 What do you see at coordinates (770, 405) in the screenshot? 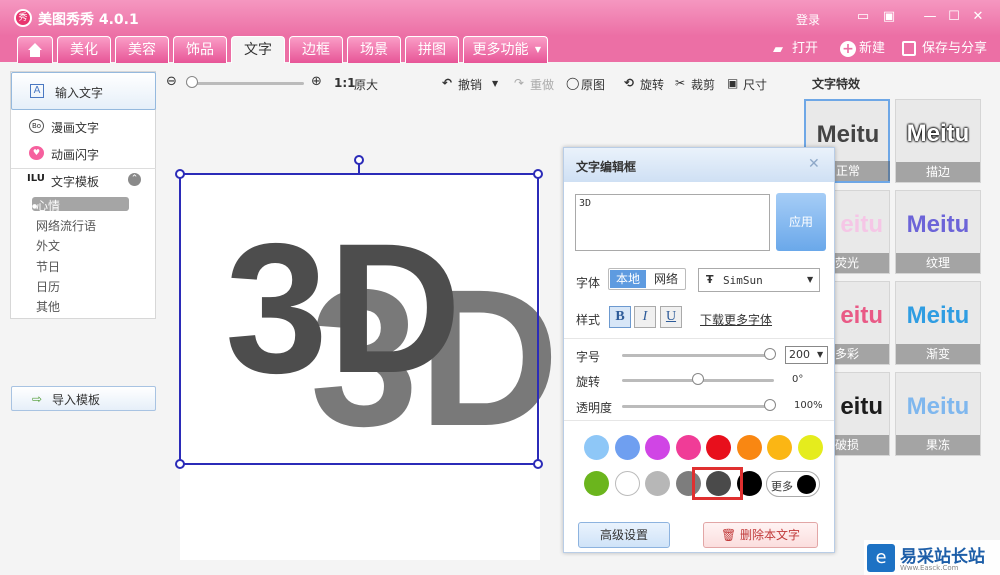
I see `opacity-slider-knob` at bounding box center [770, 405].